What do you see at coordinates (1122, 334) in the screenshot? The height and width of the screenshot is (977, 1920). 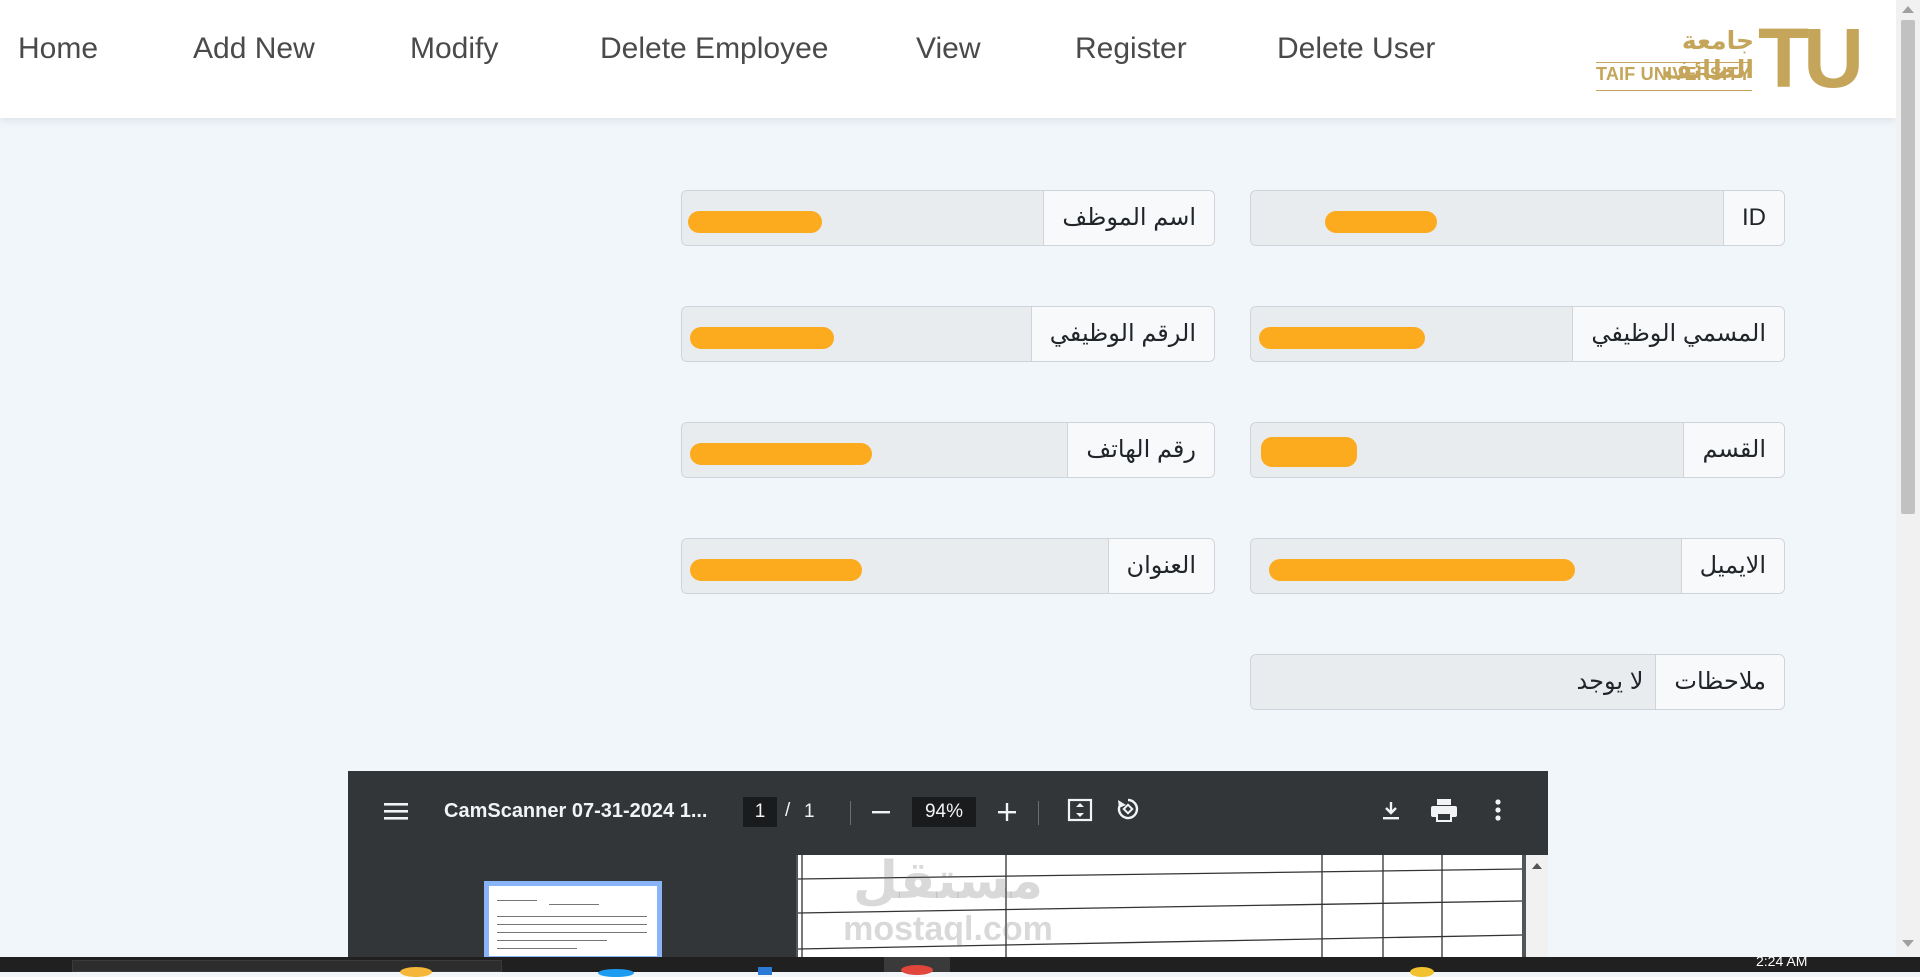 I see `field-label: الرقم الوظيفي` at bounding box center [1122, 334].